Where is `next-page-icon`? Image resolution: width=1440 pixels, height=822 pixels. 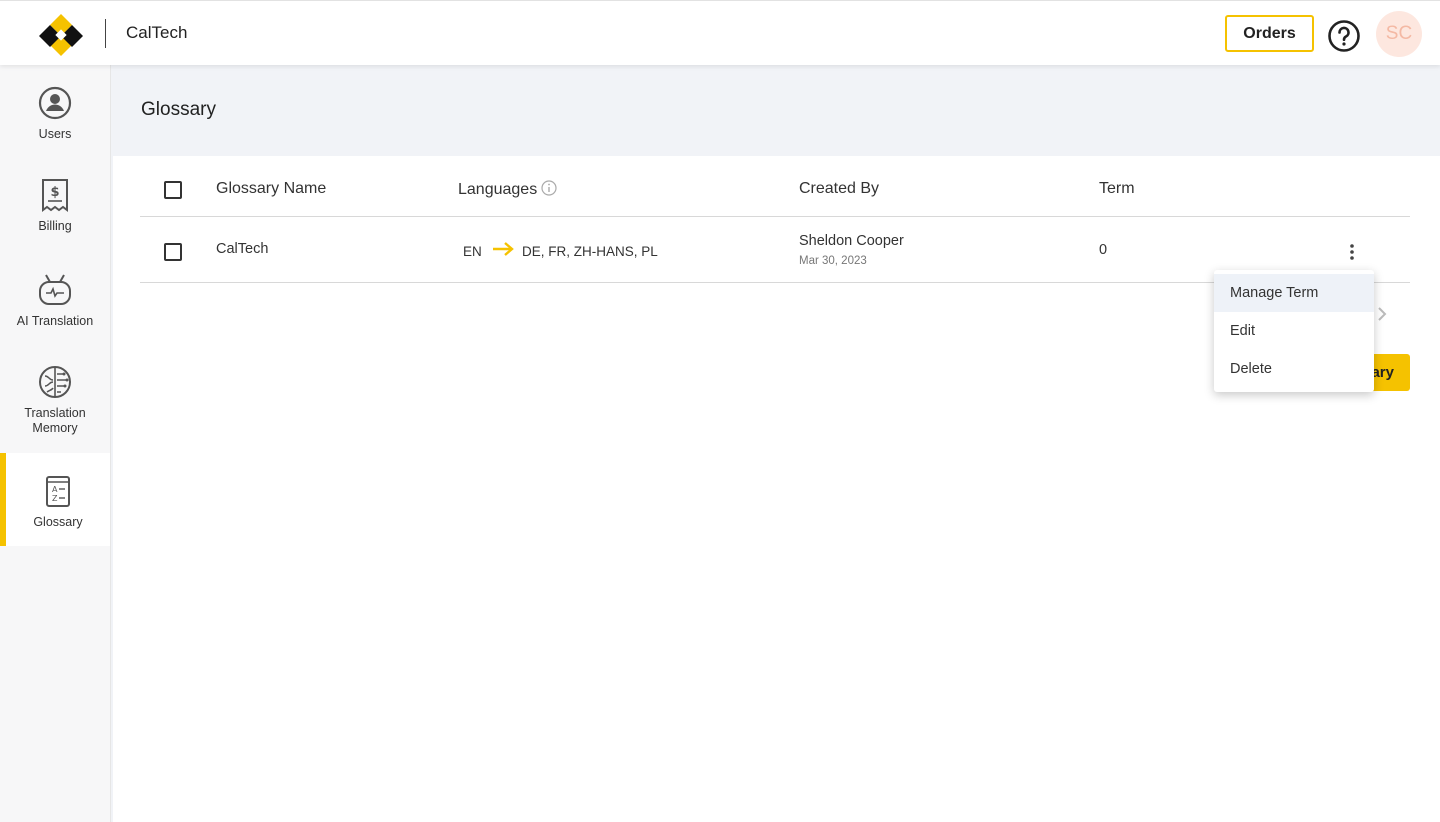 next-page-icon is located at coordinates (1382, 314).